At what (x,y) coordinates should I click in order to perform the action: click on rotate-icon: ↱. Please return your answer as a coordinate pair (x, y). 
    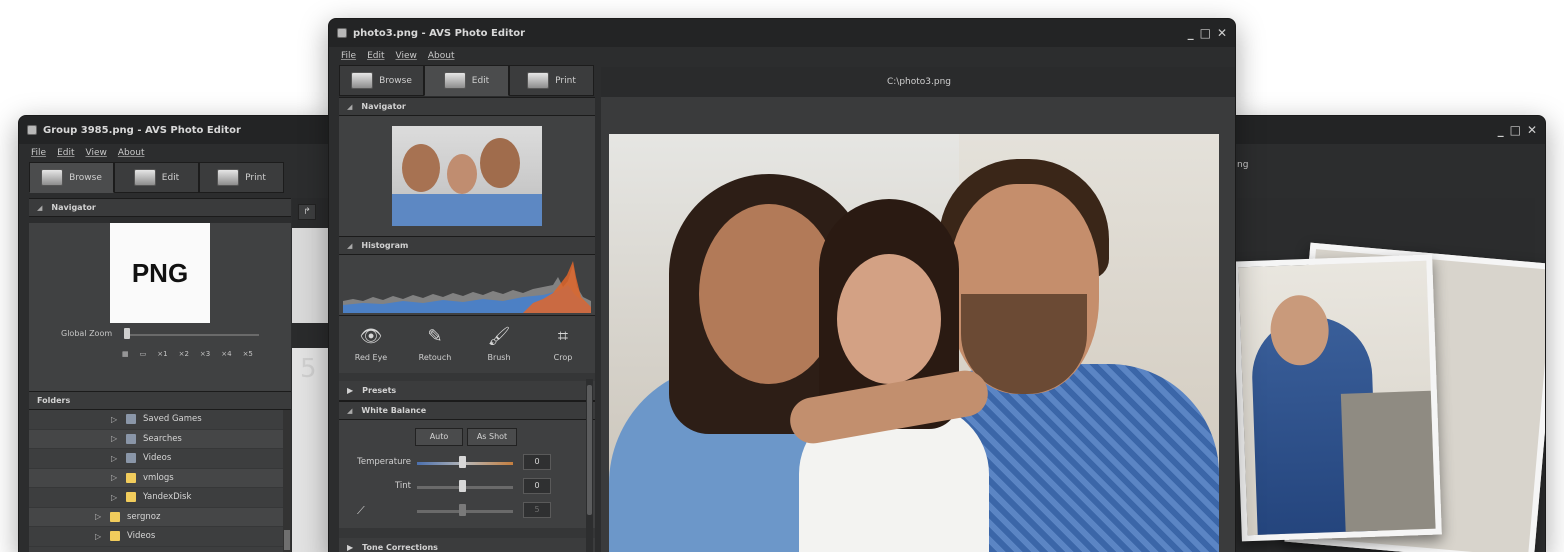
    Looking at the image, I should click on (307, 212).